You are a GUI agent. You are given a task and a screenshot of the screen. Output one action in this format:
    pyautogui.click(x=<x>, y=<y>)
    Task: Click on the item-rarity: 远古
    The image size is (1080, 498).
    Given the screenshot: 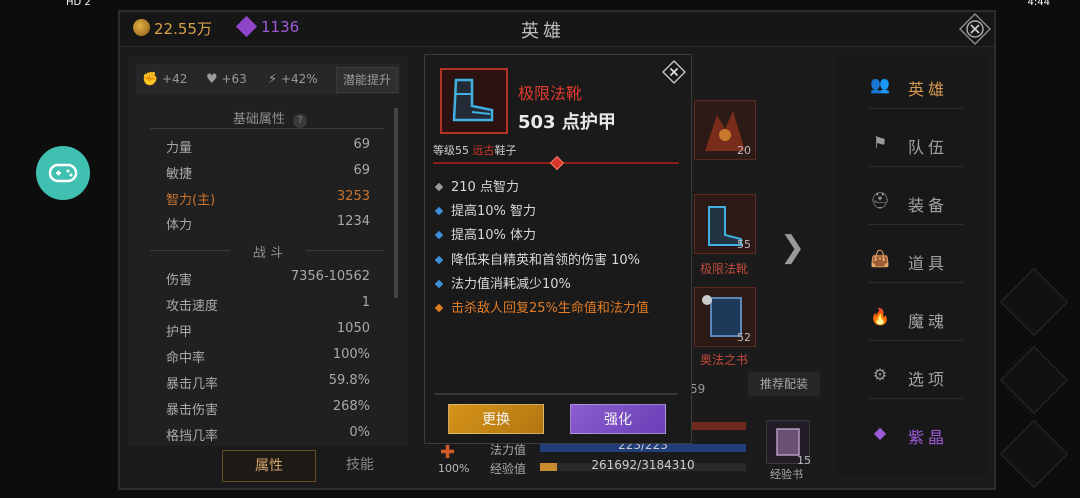 What is the action you would take?
    pyautogui.click(x=483, y=150)
    